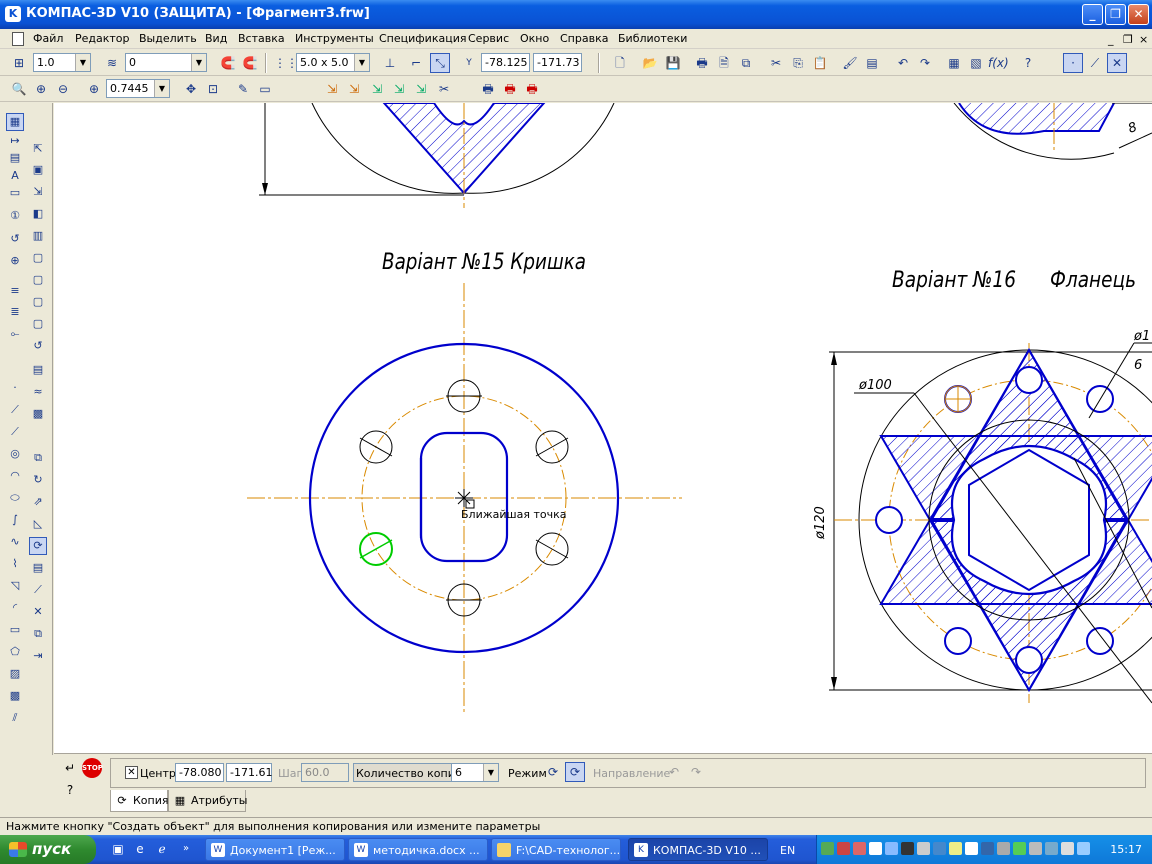 This screenshot has height=864, width=1152. I want to click on circle-icon: ◎, so click(15, 454).